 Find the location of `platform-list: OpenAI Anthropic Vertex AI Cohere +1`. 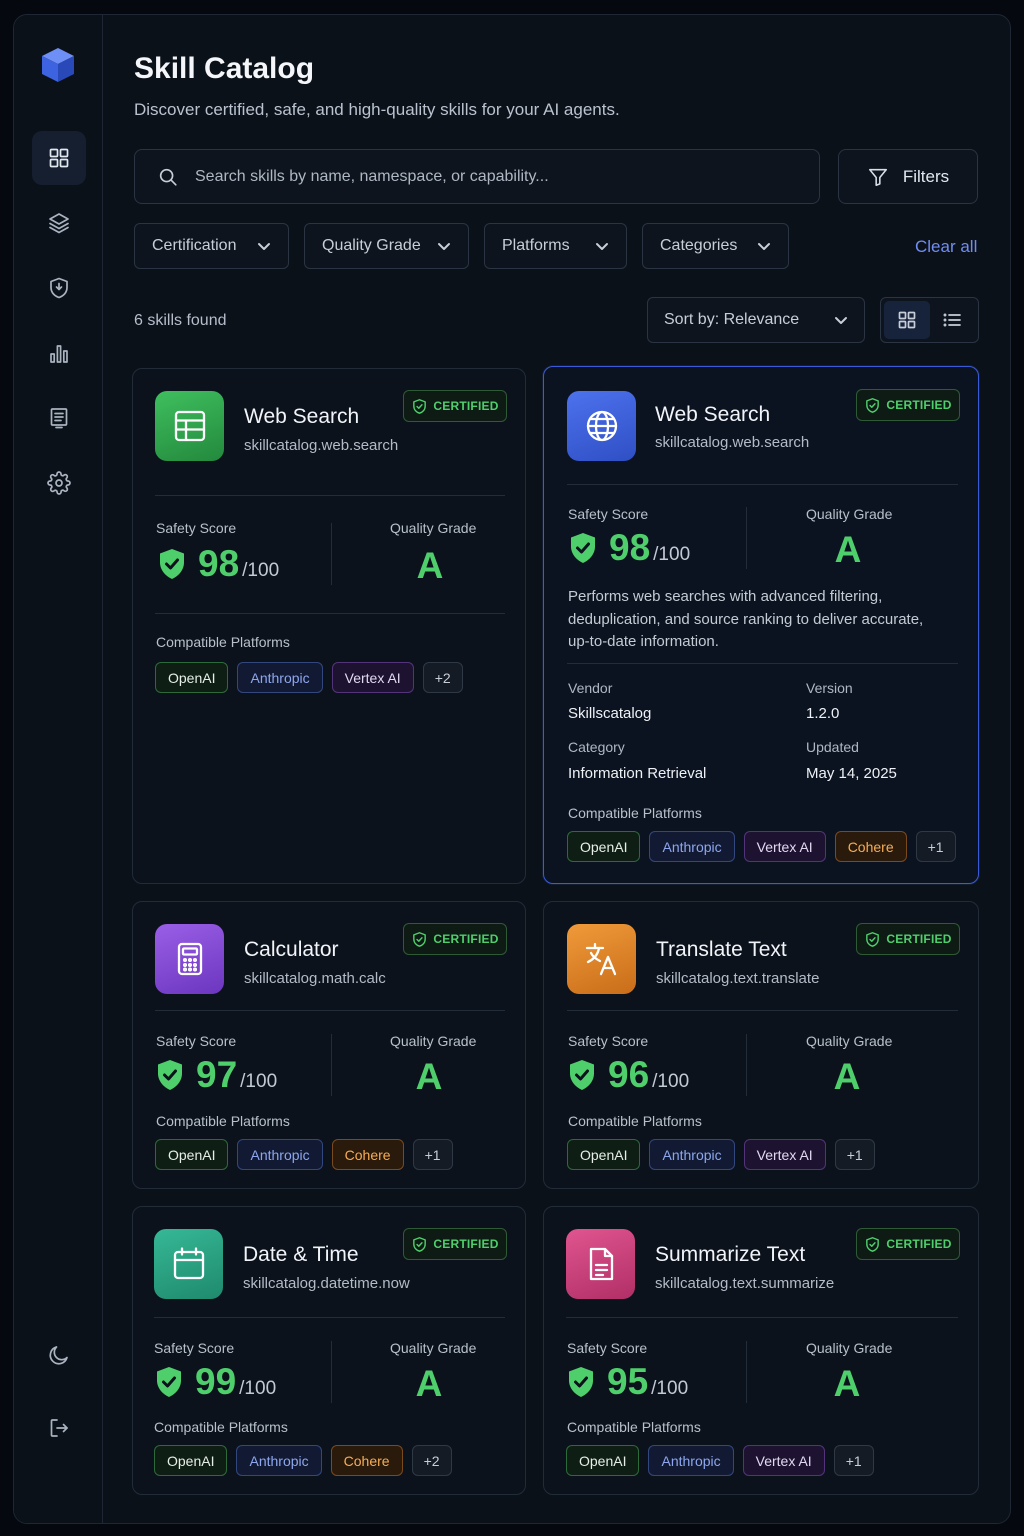

platform-list: OpenAI Anthropic Vertex AI Cohere +1 is located at coordinates (761, 846).